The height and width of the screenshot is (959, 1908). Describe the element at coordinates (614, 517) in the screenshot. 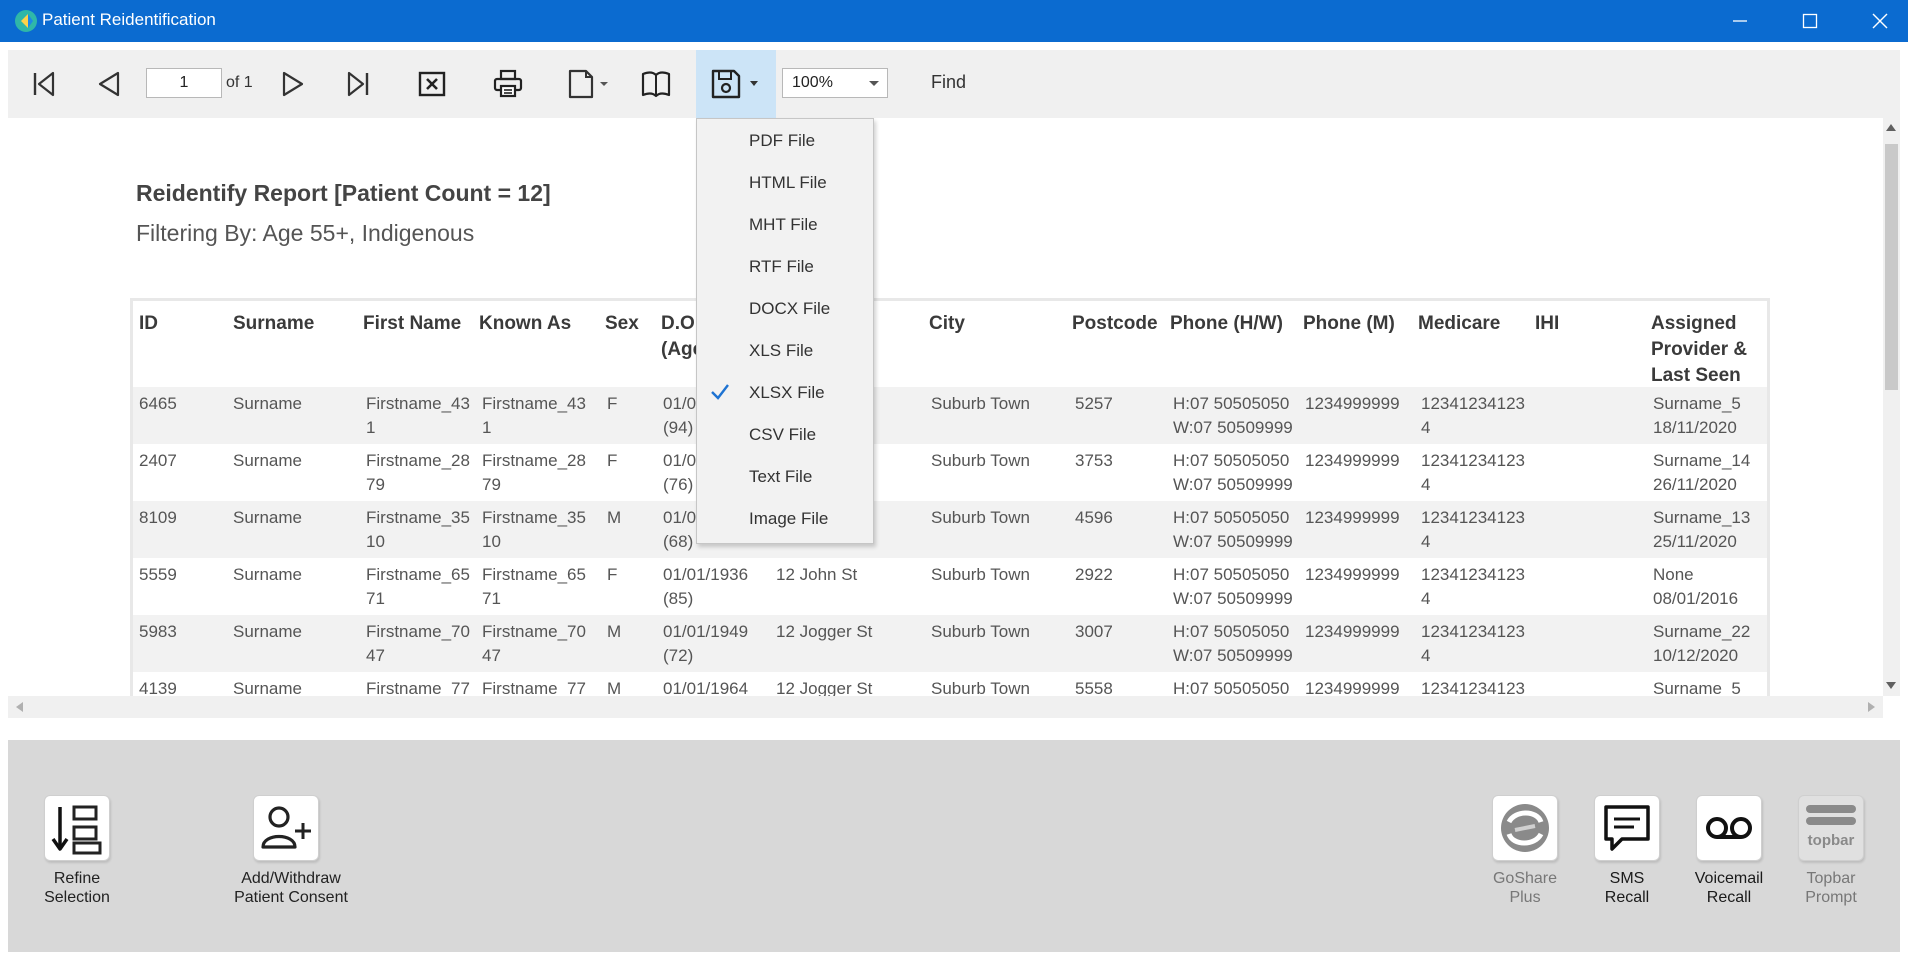

I see `cell-sex: M` at that location.